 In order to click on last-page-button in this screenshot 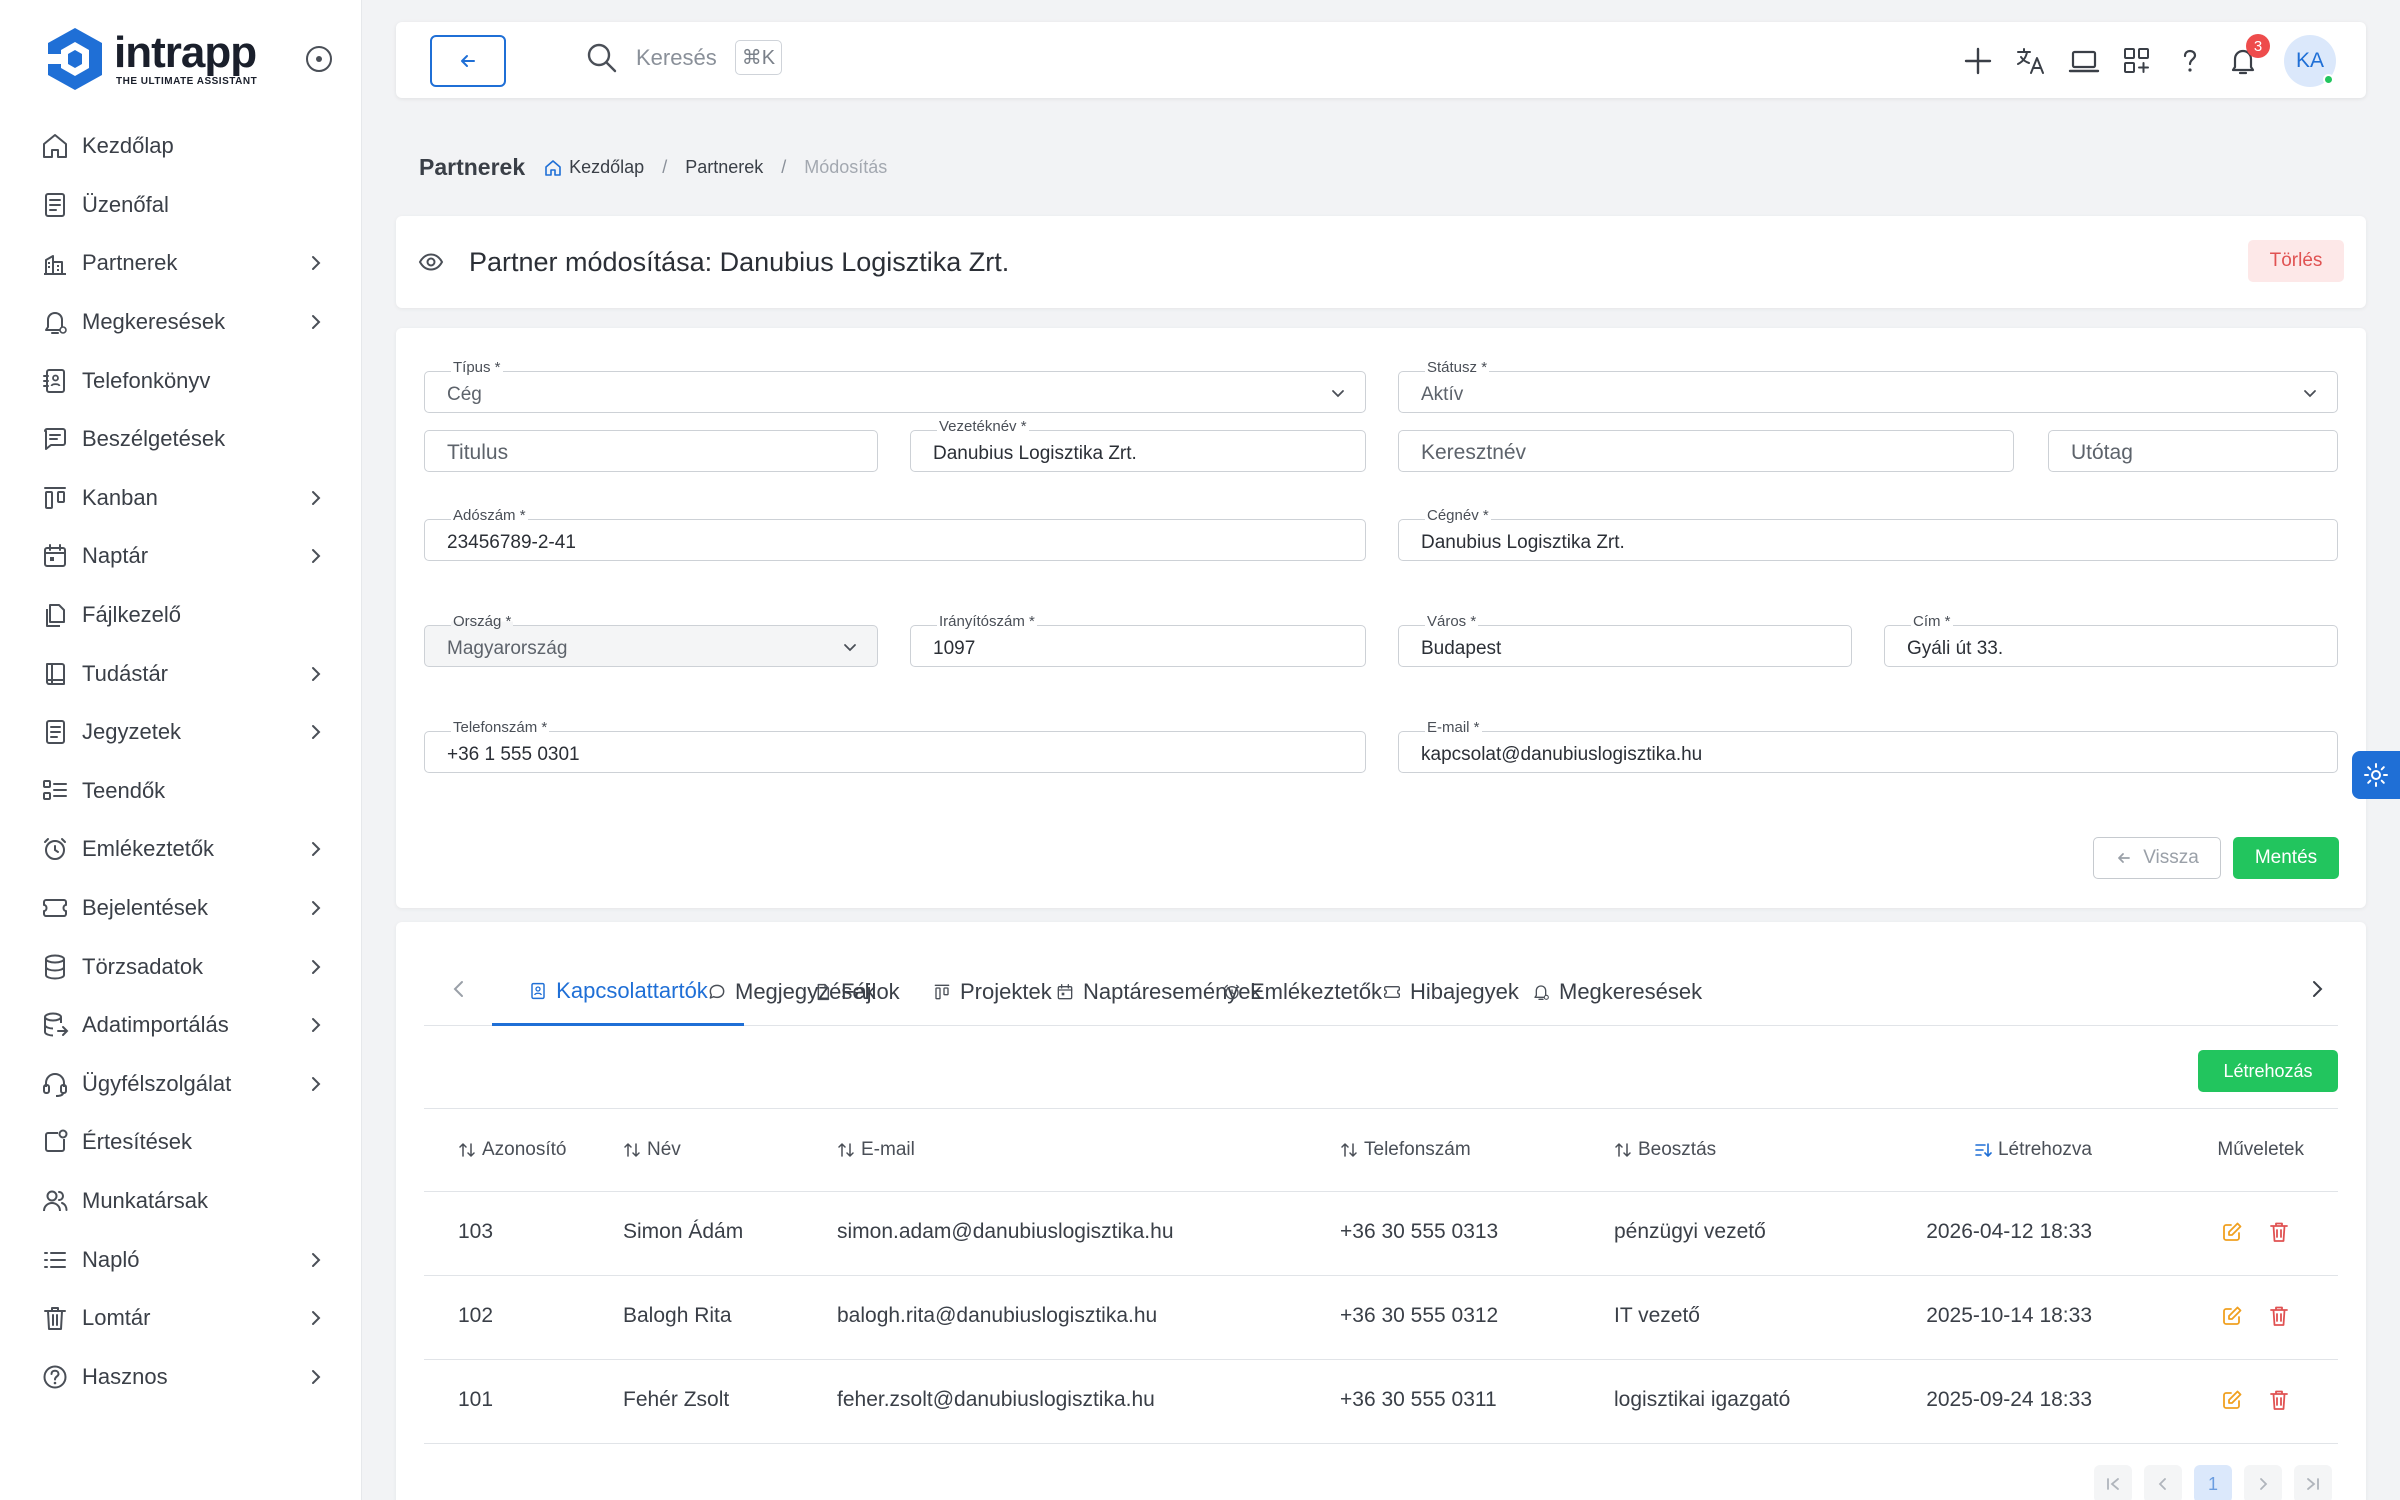, I will do `click(2313, 1482)`.